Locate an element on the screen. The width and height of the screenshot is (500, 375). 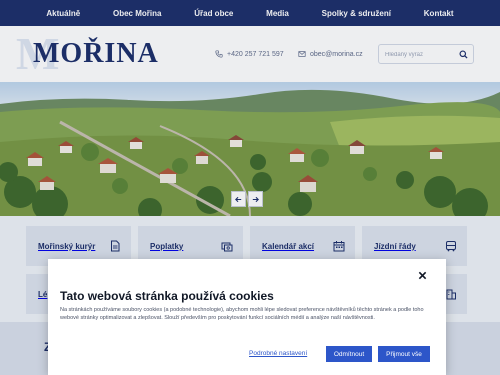
accept-all-cookies-button: Přijmout vše is located at coordinates (404, 354).